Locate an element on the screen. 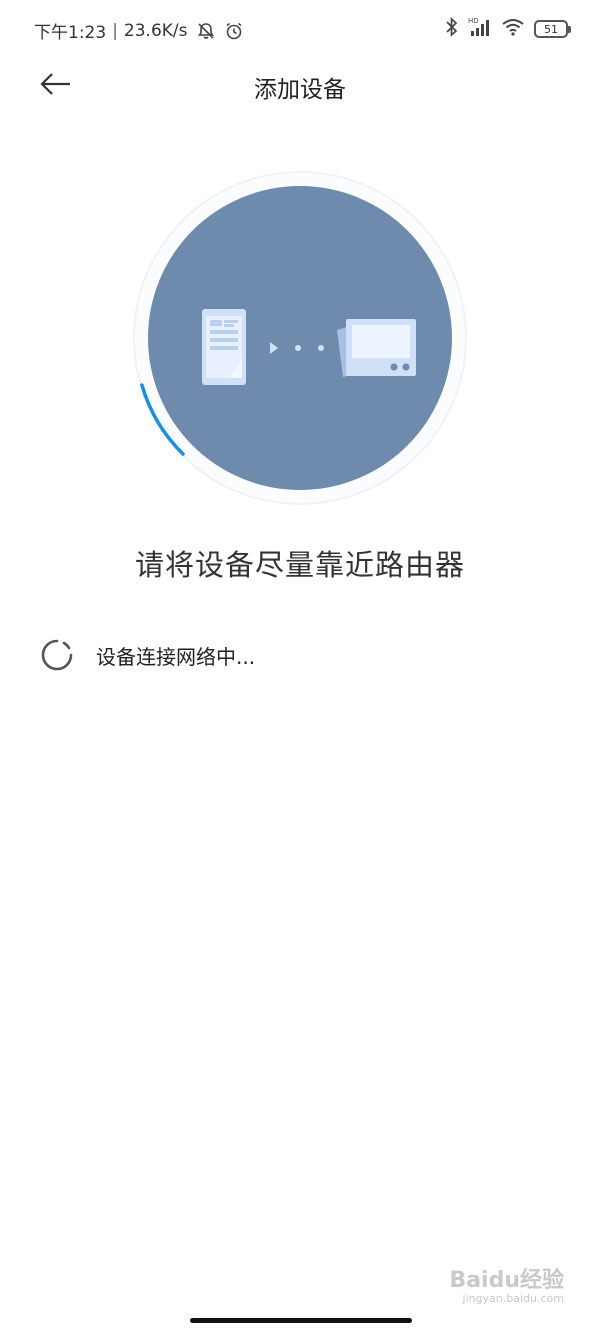  signal-icon: HD is located at coordinates (480, 29).